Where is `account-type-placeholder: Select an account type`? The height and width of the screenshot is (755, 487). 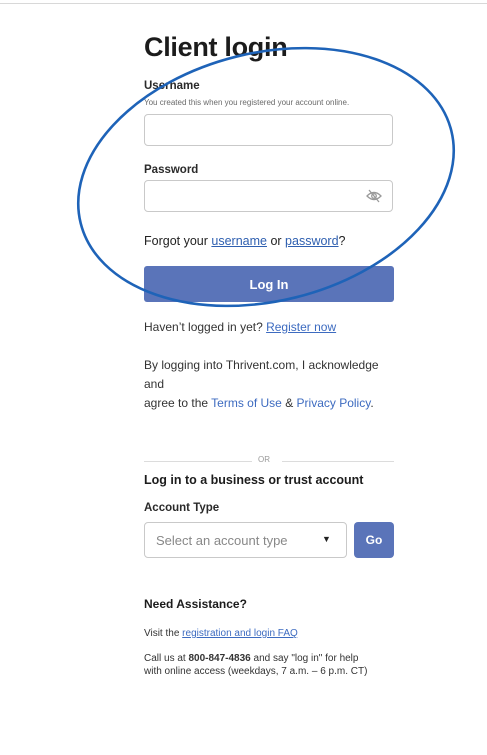 account-type-placeholder: Select an account type is located at coordinates (222, 540).